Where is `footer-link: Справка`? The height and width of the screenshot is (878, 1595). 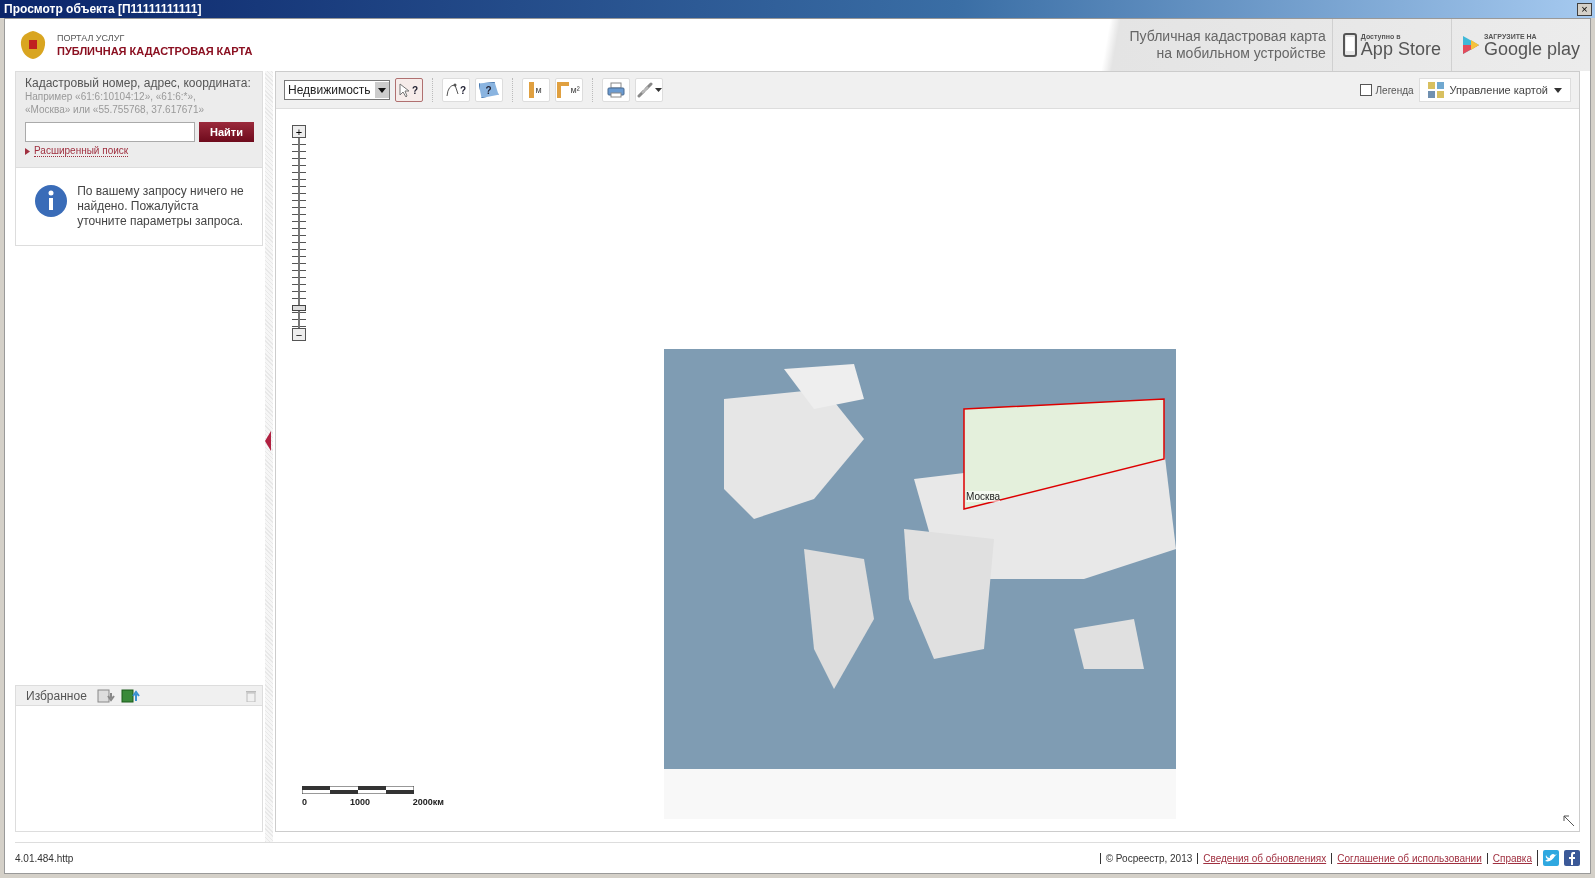
footer-link: Справка is located at coordinates (1512, 858).